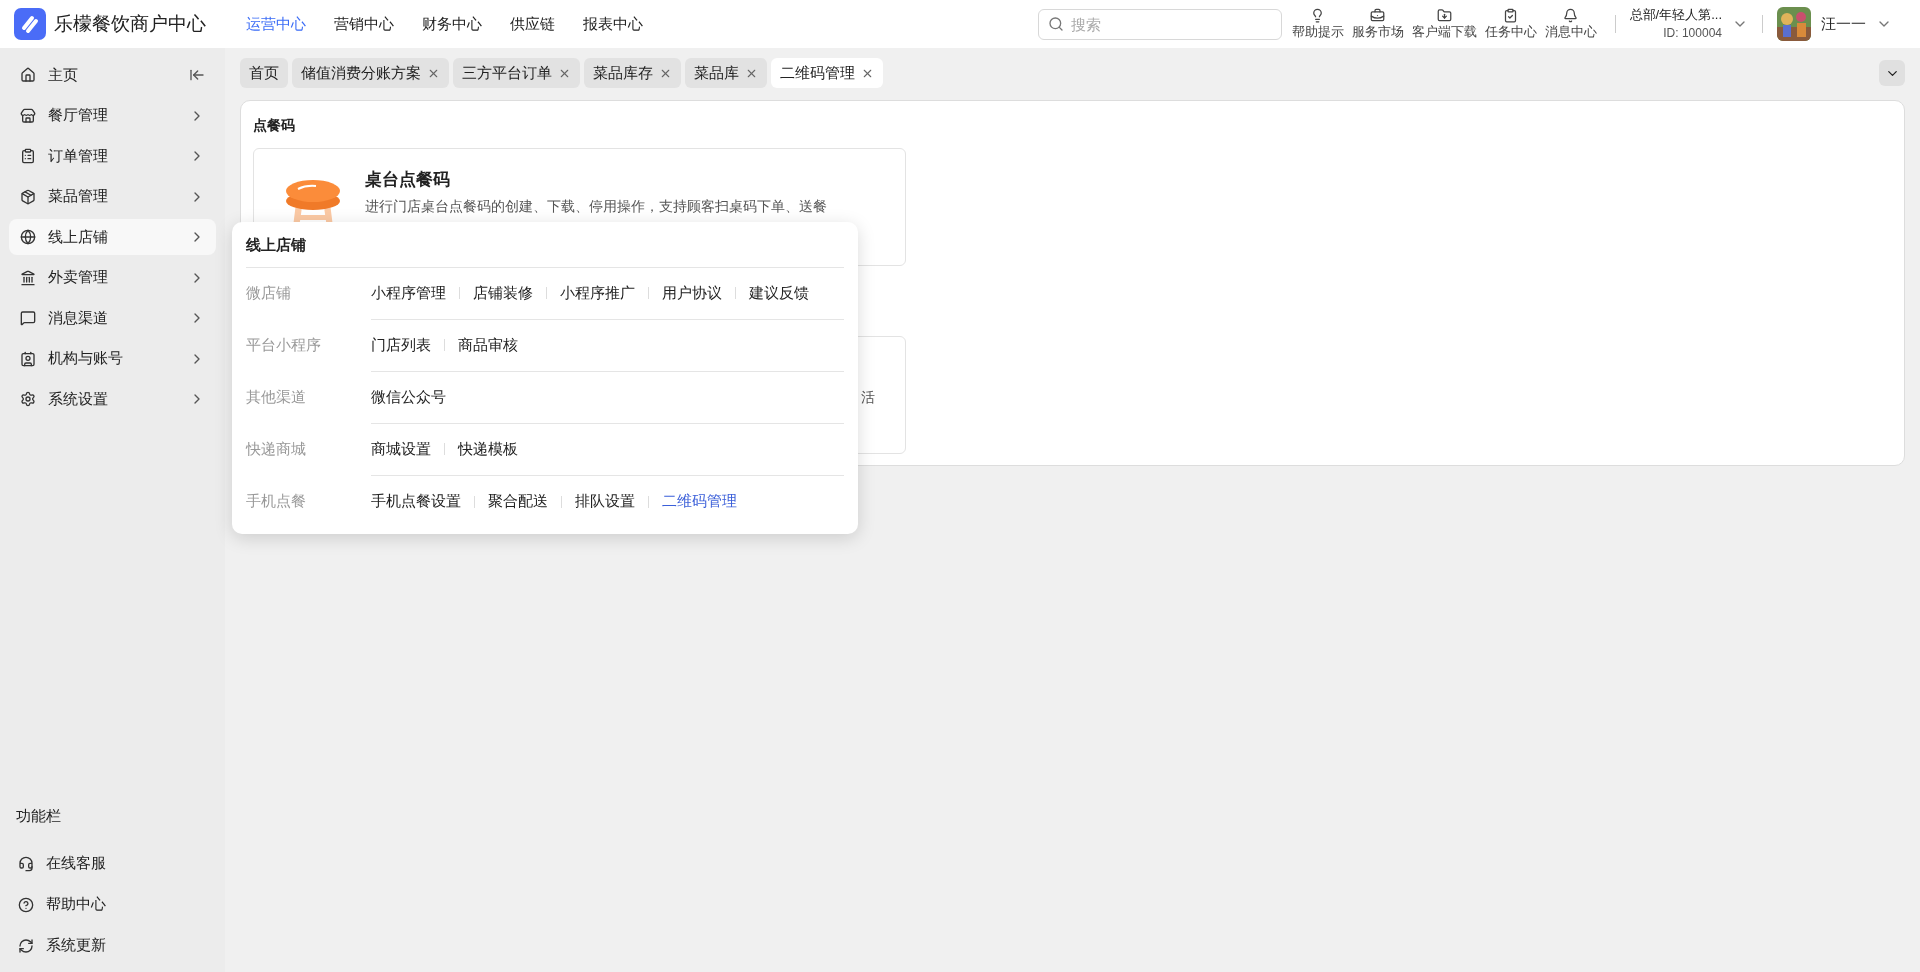  What do you see at coordinates (28, 237) in the screenshot?
I see `globe-icon` at bounding box center [28, 237].